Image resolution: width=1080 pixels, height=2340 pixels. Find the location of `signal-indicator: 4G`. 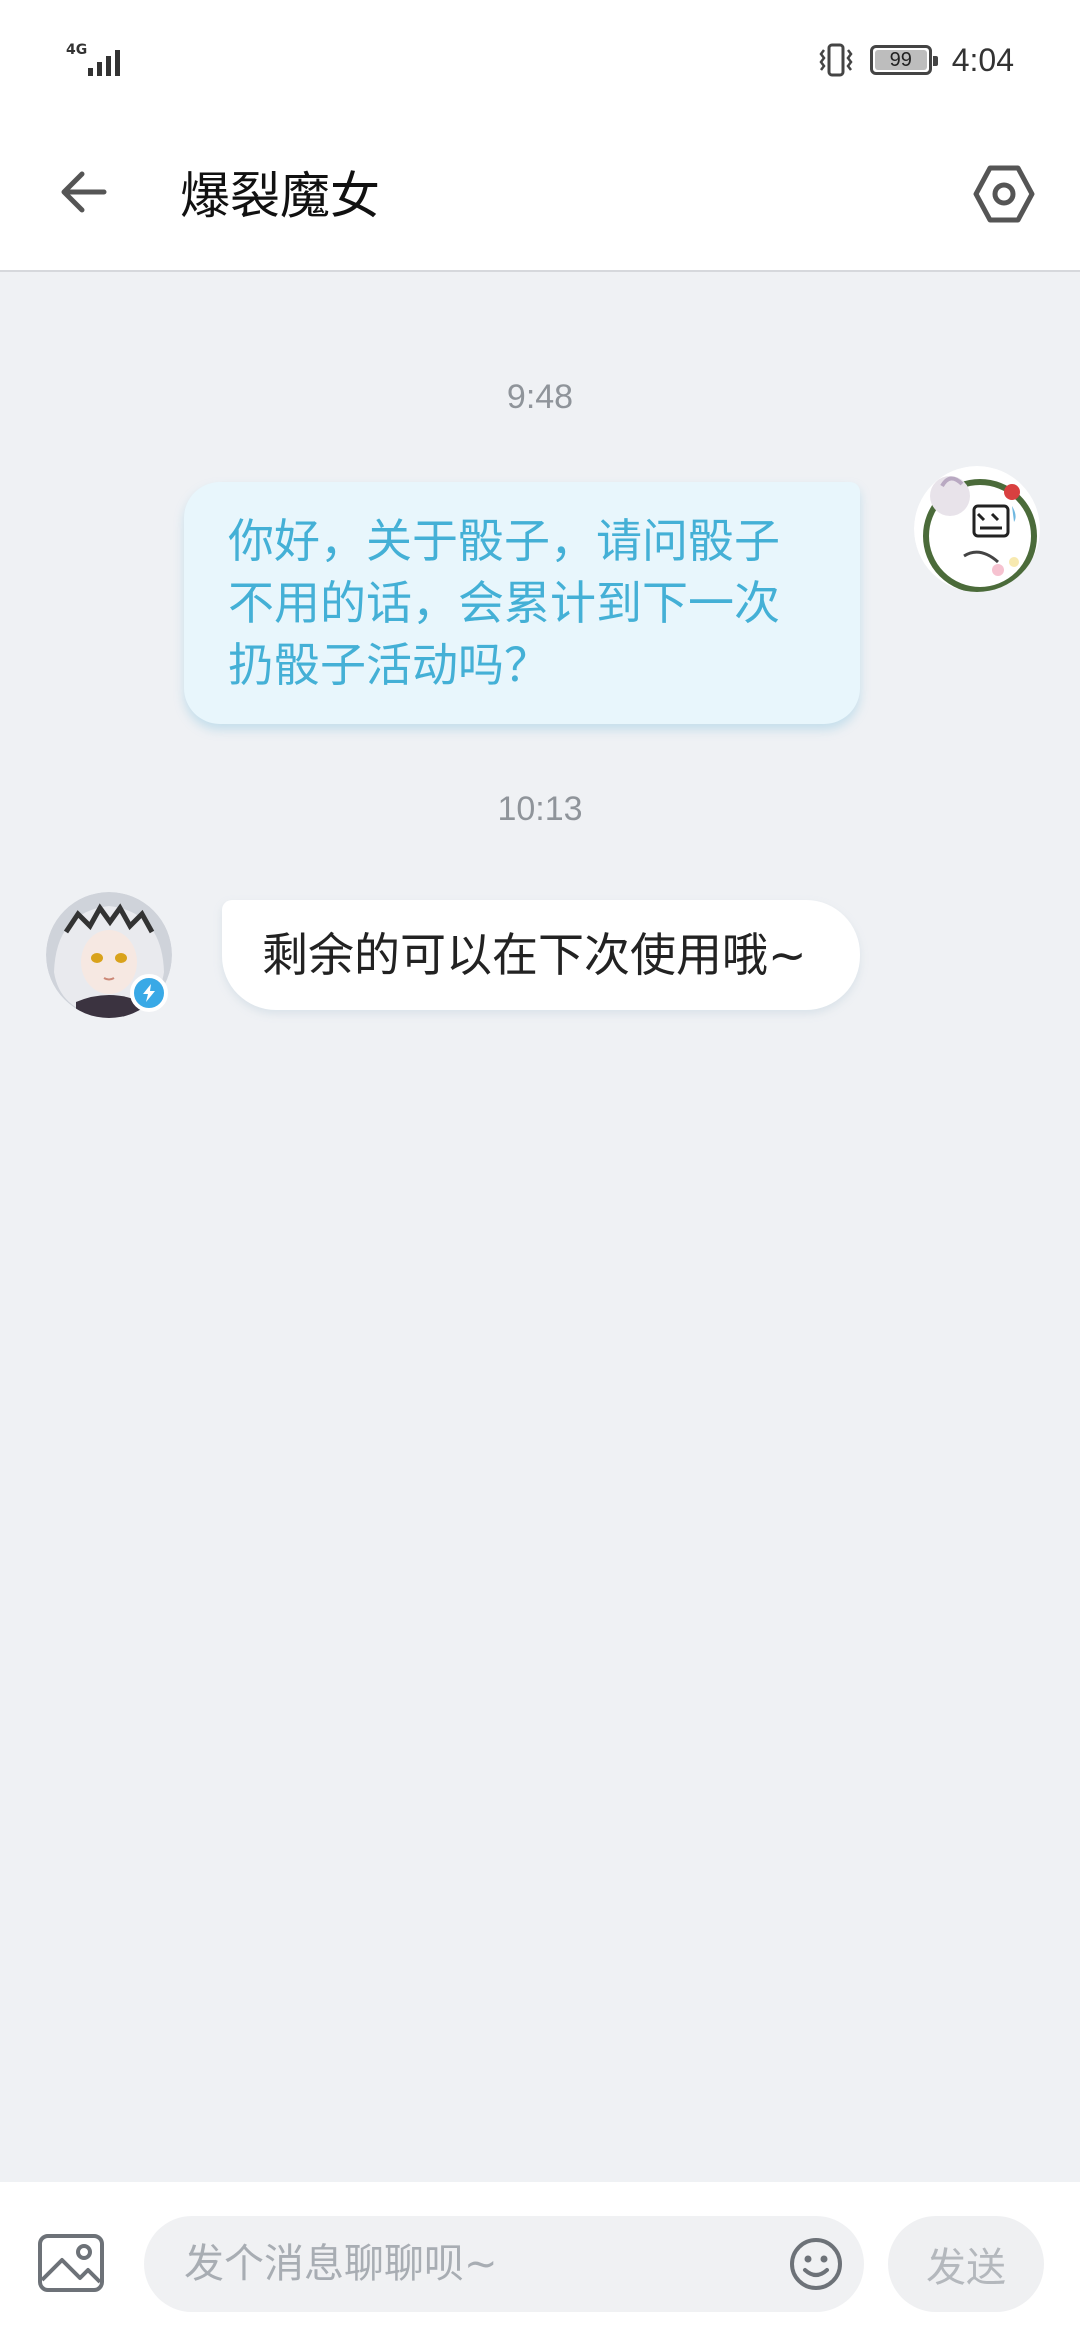

signal-indicator: 4G is located at coordinates (96, 60).